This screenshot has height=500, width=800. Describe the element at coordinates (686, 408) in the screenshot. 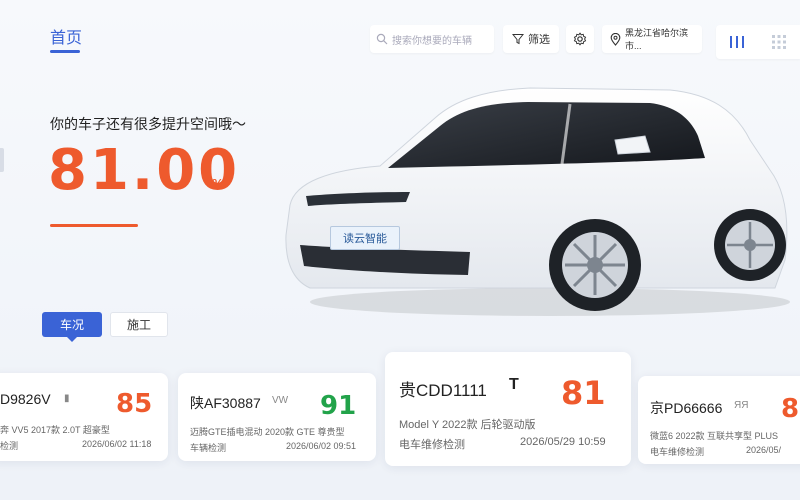

I see `card-plate: 京PD66666` at that location.